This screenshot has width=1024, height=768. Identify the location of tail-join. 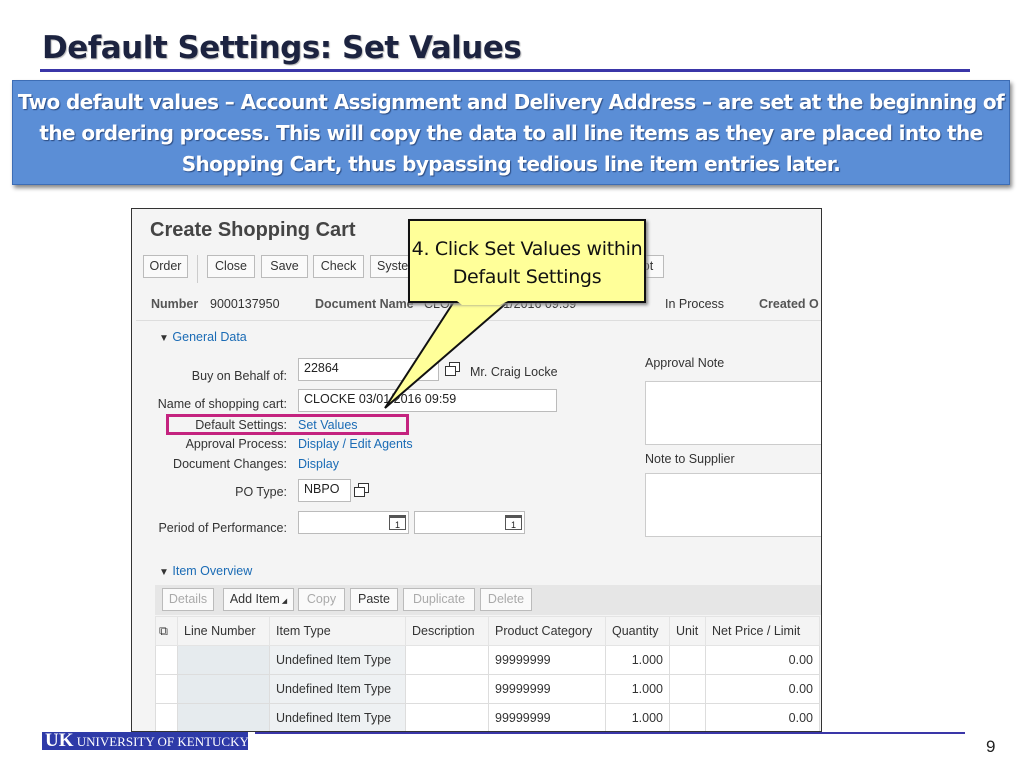
(482, 303).